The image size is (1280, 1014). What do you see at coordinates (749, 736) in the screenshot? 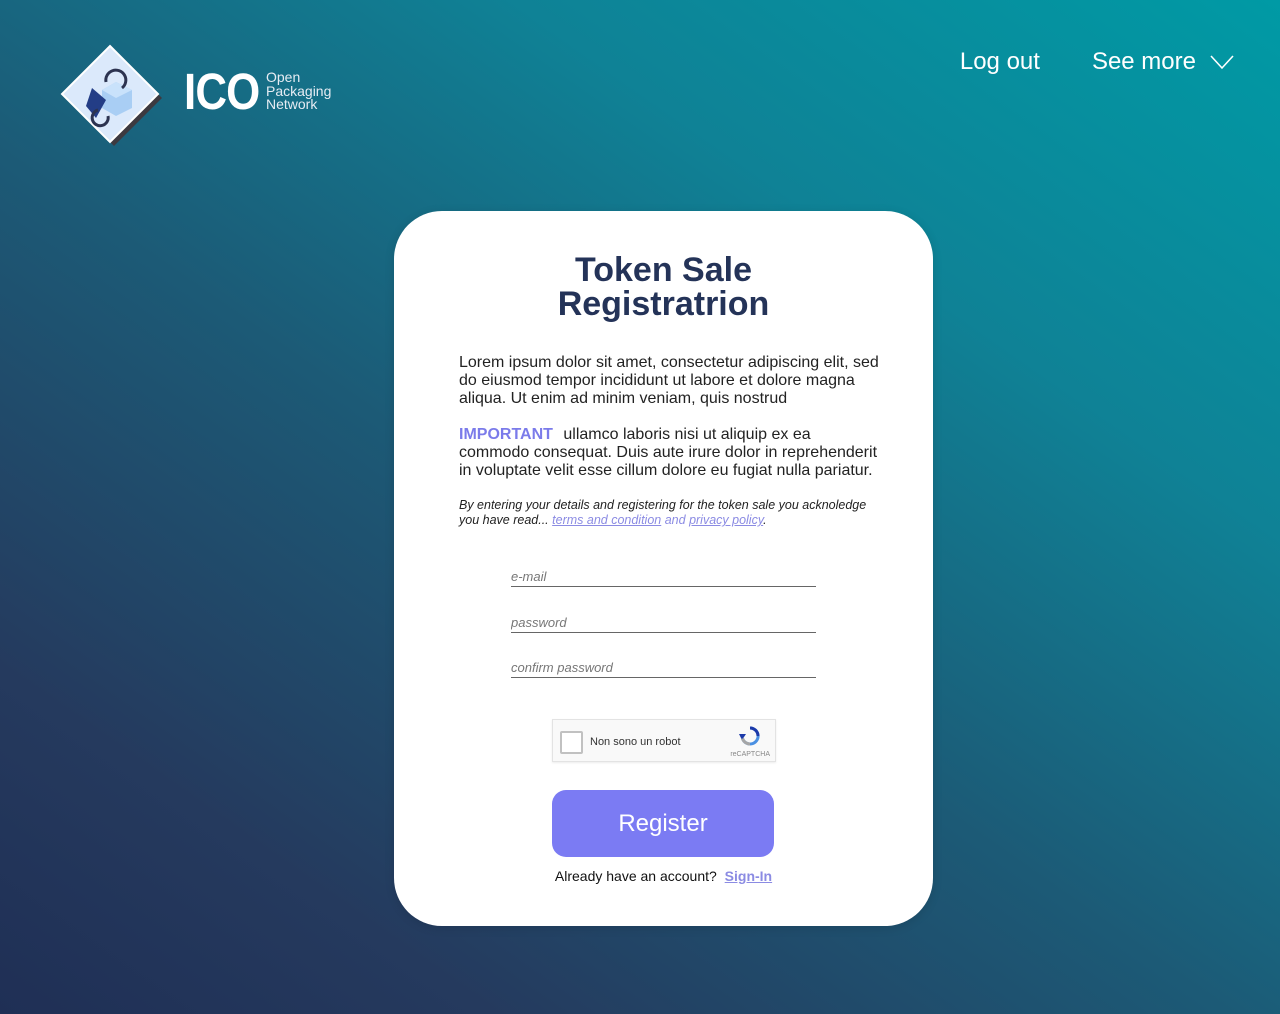
I see `recaptcha-icon` at bounding box center [749, 736].